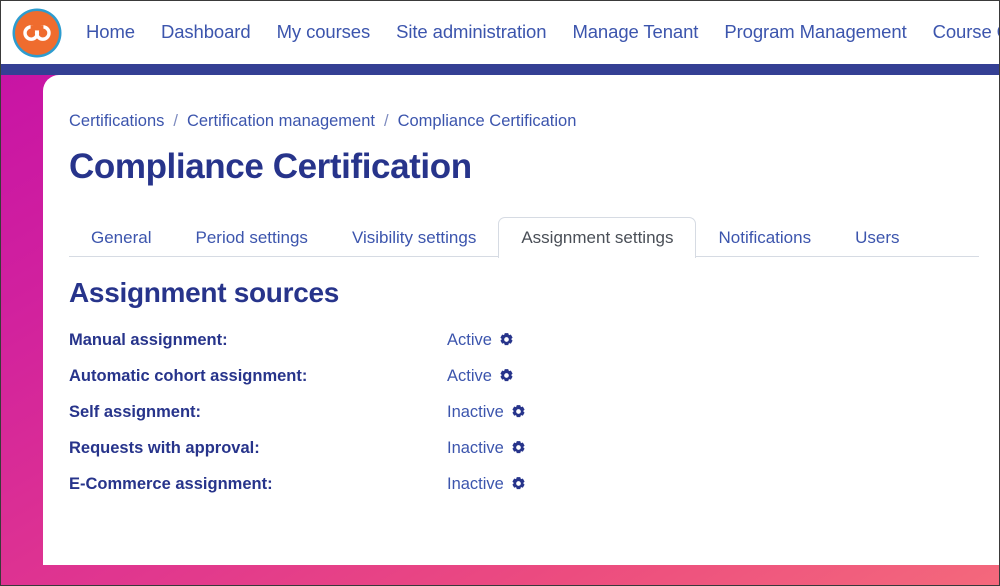 This screenshot has width=1000, height=586. What do you see at coordinates (188, 375) in the screenshot?
I see `assignment-source-label: Automatic cohort assignment:` at bounding box center [188, 375].